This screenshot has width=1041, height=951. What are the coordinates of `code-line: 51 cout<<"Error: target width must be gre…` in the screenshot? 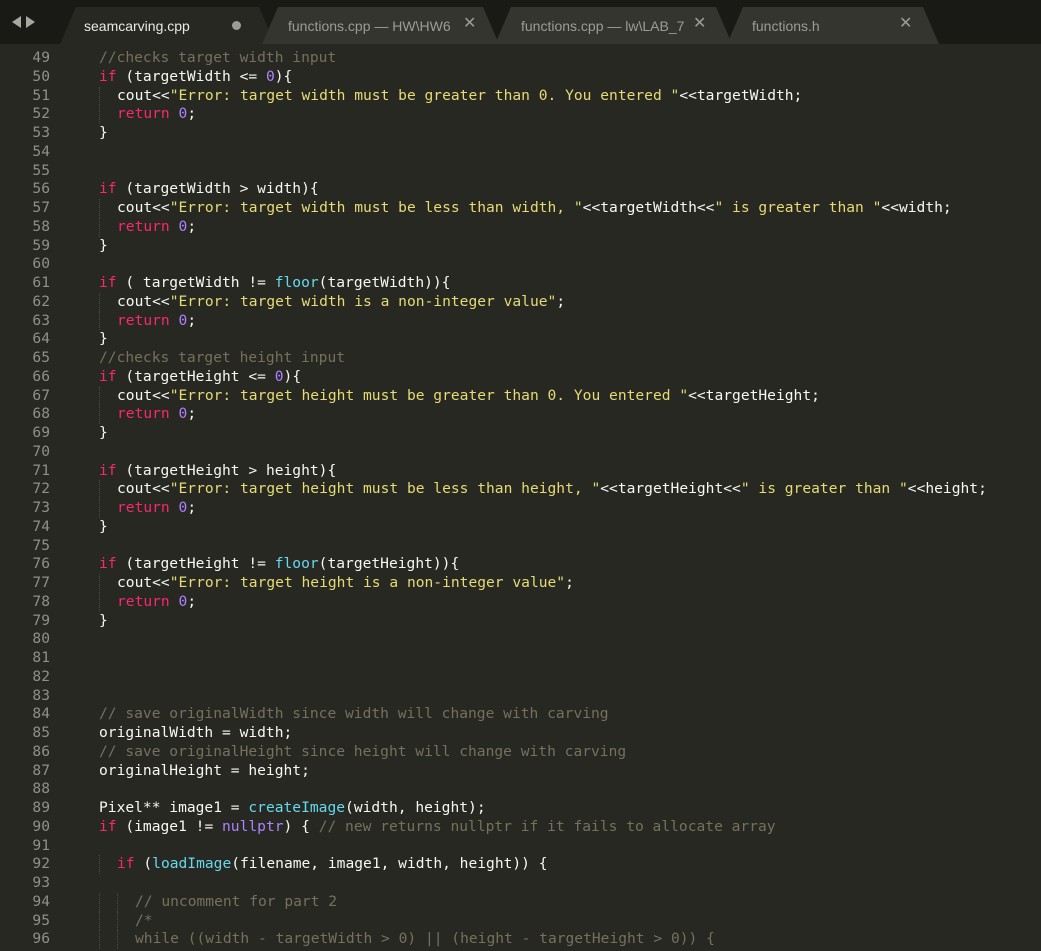 It's located at (520, 96).